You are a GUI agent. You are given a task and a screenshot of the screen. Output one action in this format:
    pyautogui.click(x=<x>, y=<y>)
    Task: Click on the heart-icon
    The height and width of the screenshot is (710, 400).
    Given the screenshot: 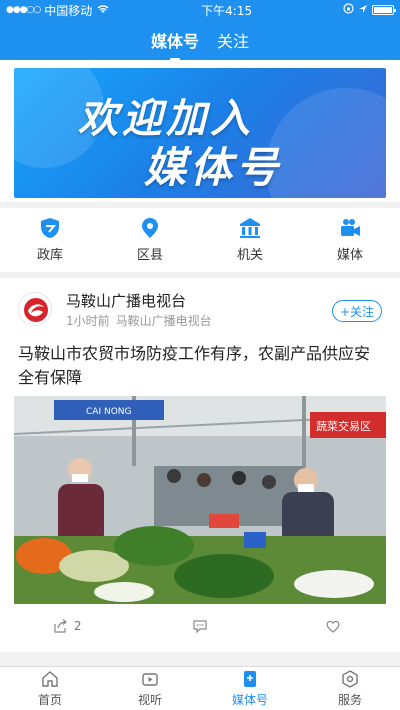 What is the action you would take?
    pyautogui.click(x=333, y=626)
    